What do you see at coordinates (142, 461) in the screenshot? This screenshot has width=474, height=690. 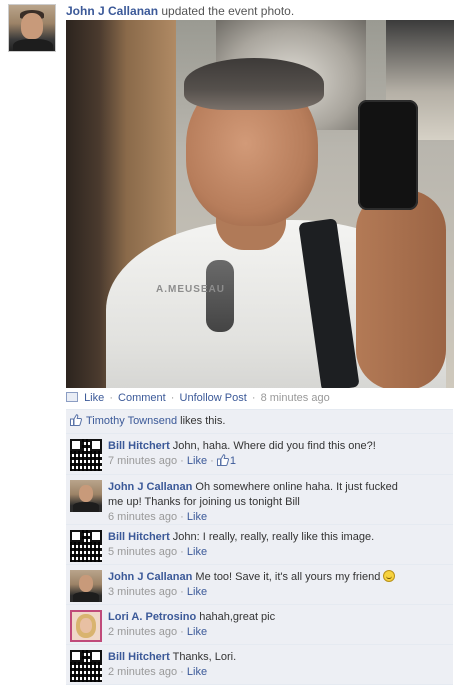 I see `comment-time: 7 minutes ago` at bounding box center [142, 461].